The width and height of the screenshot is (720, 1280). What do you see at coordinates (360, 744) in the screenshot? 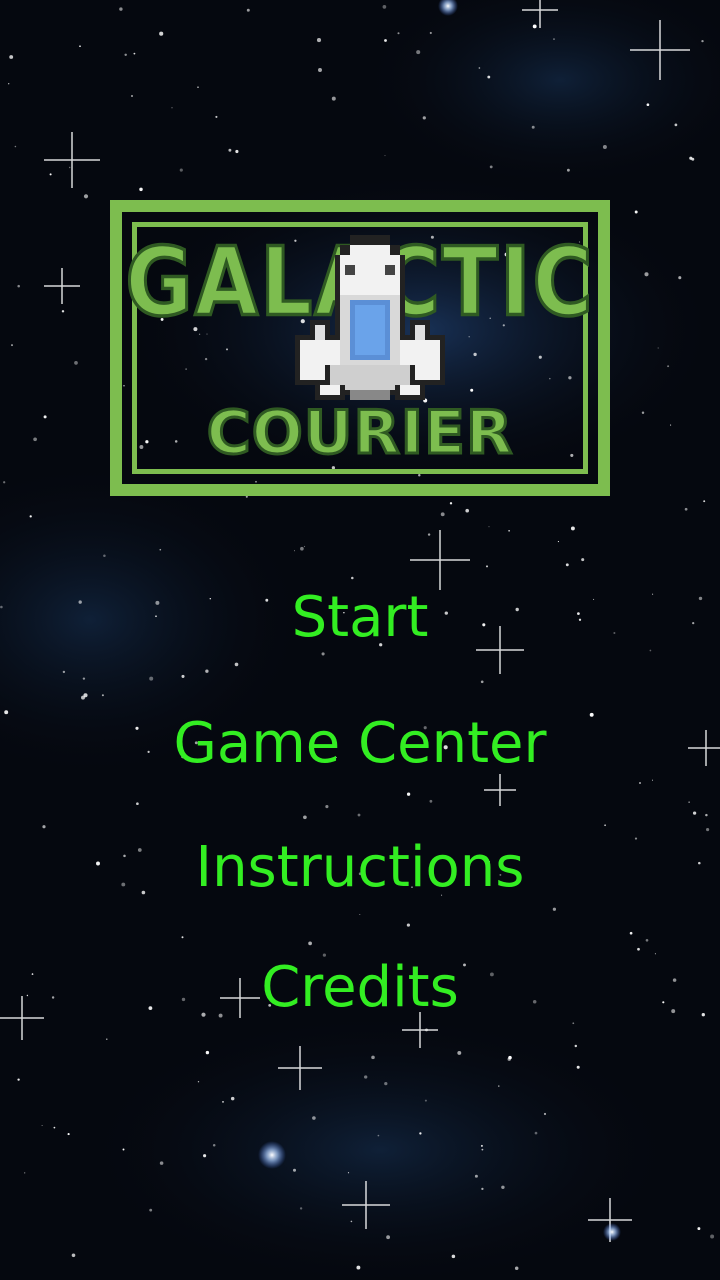
I see `game-center-button: Game Center` at bounding box center [360, 744].